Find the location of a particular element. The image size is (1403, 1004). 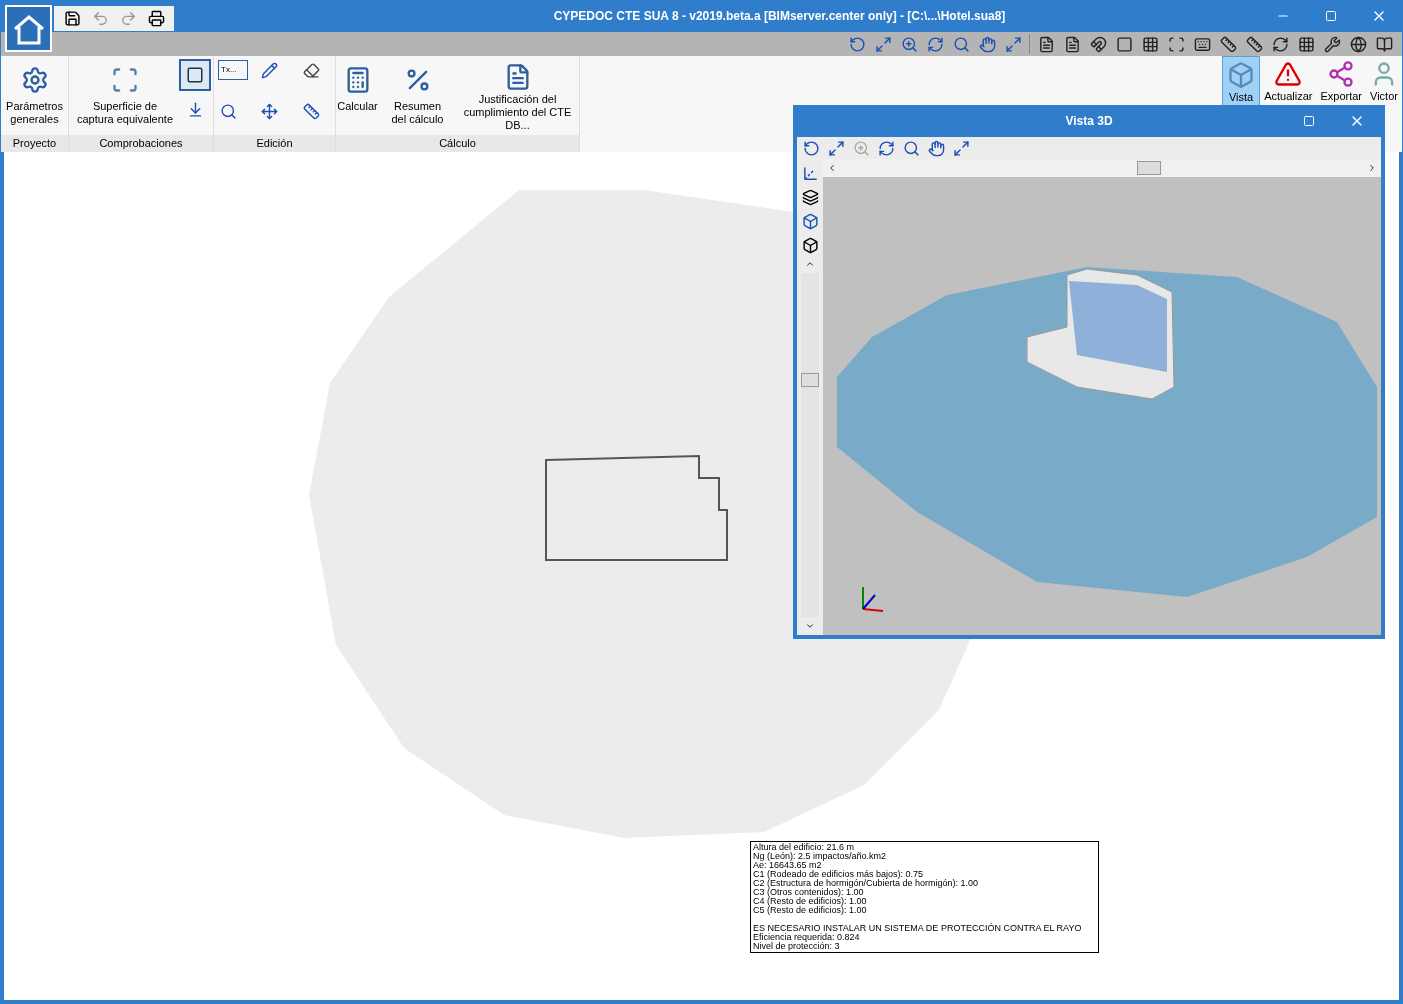

grid-icon is located at coordinates (1150, 44).